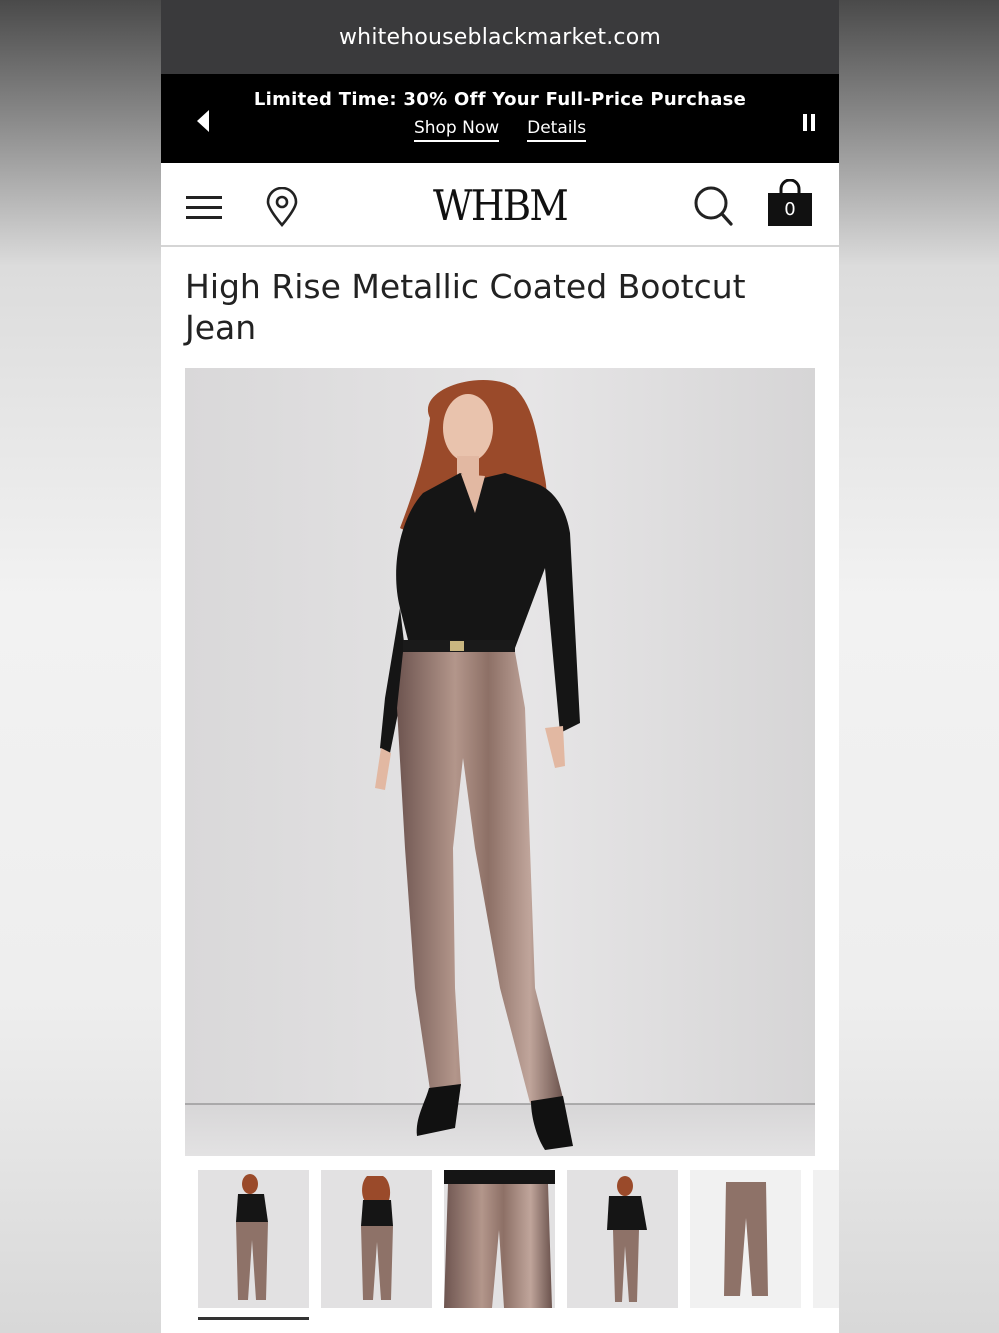  Describe the element at coordinates (790, 209) in the screenshot. I see `bag-count: 0` at that location.